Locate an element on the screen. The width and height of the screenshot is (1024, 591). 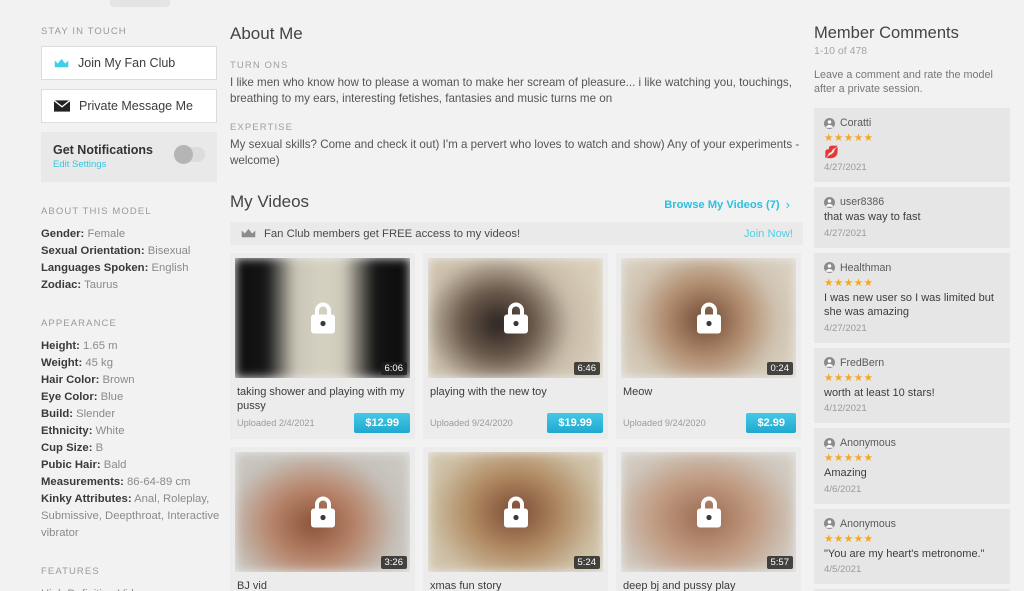
info-key: Height: is located at coordinates (60, 346).